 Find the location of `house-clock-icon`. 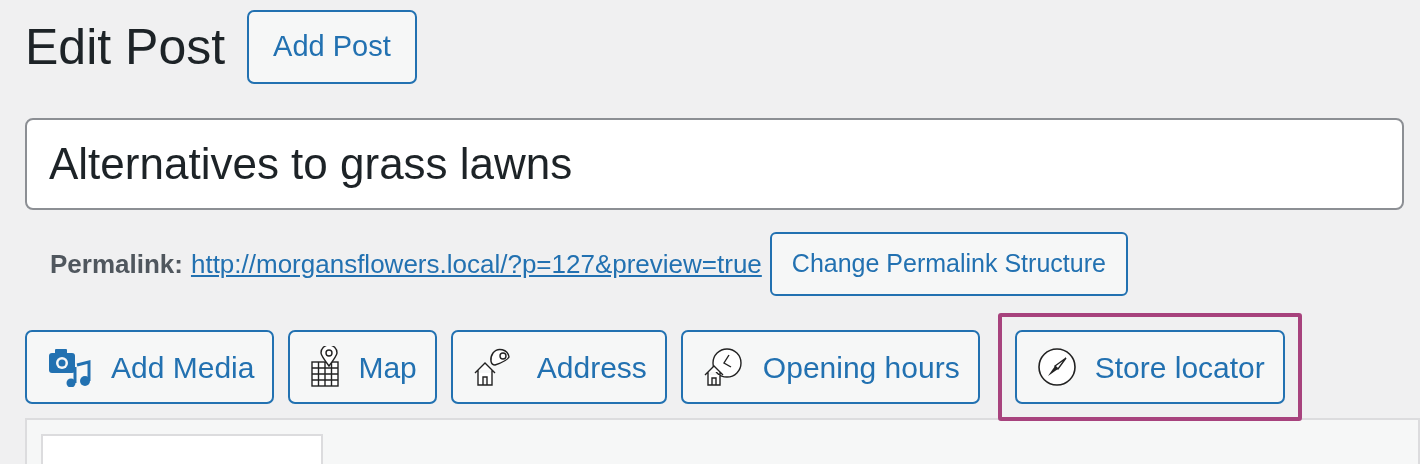

house-clock-icon is located at coordinates (723, 367).